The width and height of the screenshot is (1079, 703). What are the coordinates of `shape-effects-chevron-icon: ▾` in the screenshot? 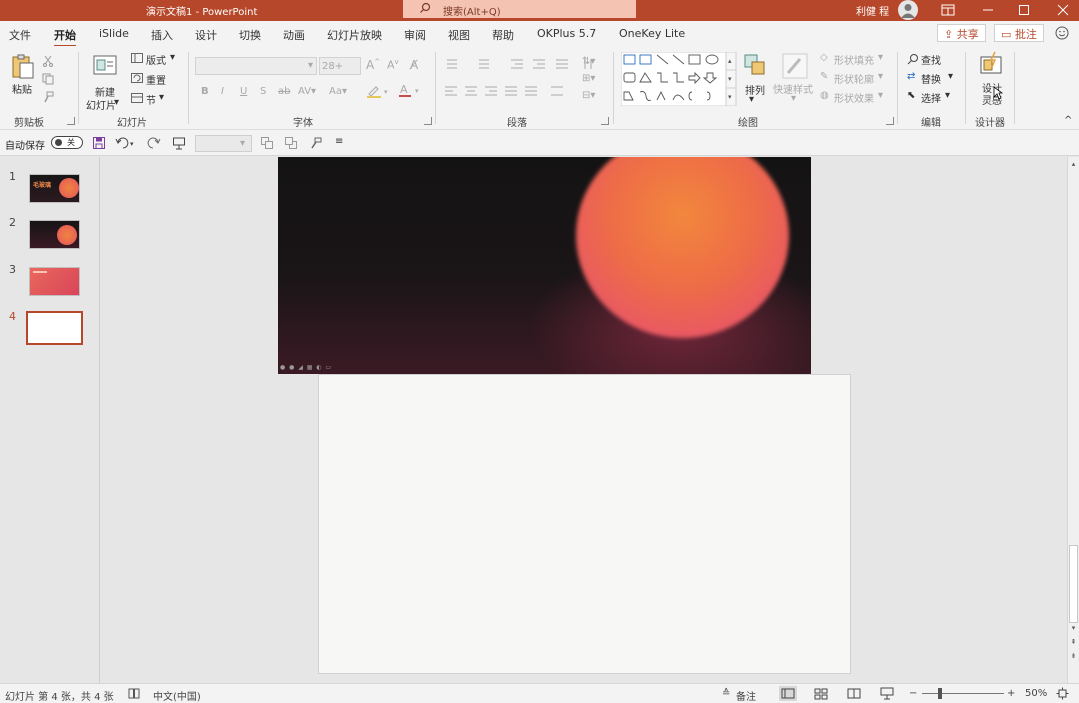 It's located at (880, 95).